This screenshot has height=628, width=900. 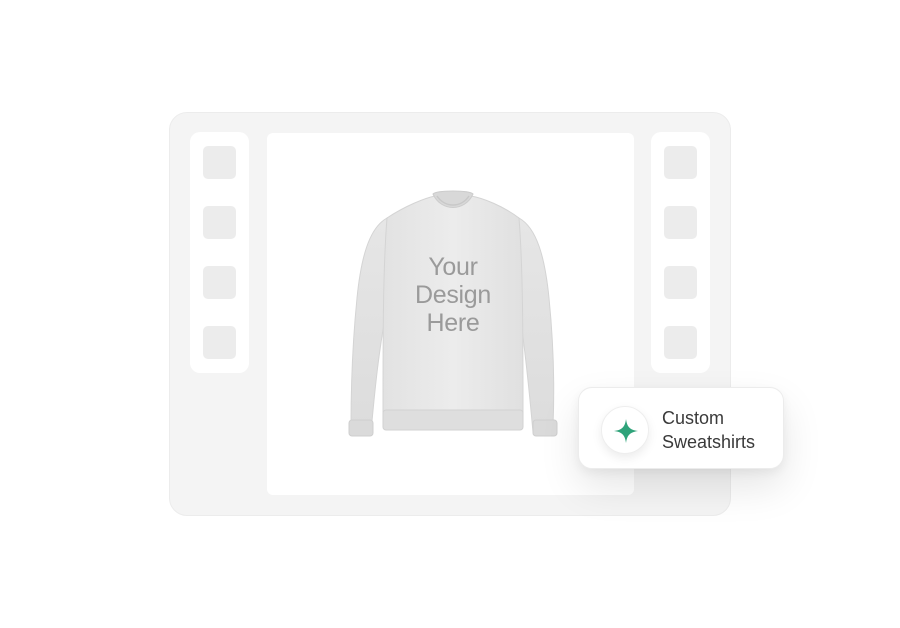 What do you see at coordinates (453, 323) in the screenshot?
I see `design-text-line: Here` at bounding box center [453, 323].